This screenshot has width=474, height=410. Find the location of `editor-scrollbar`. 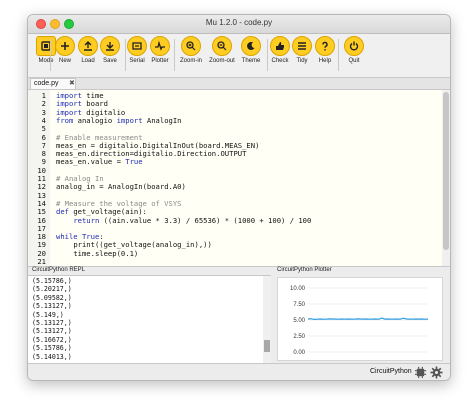

editor-scrollbar is located at coordinates (446, 178).